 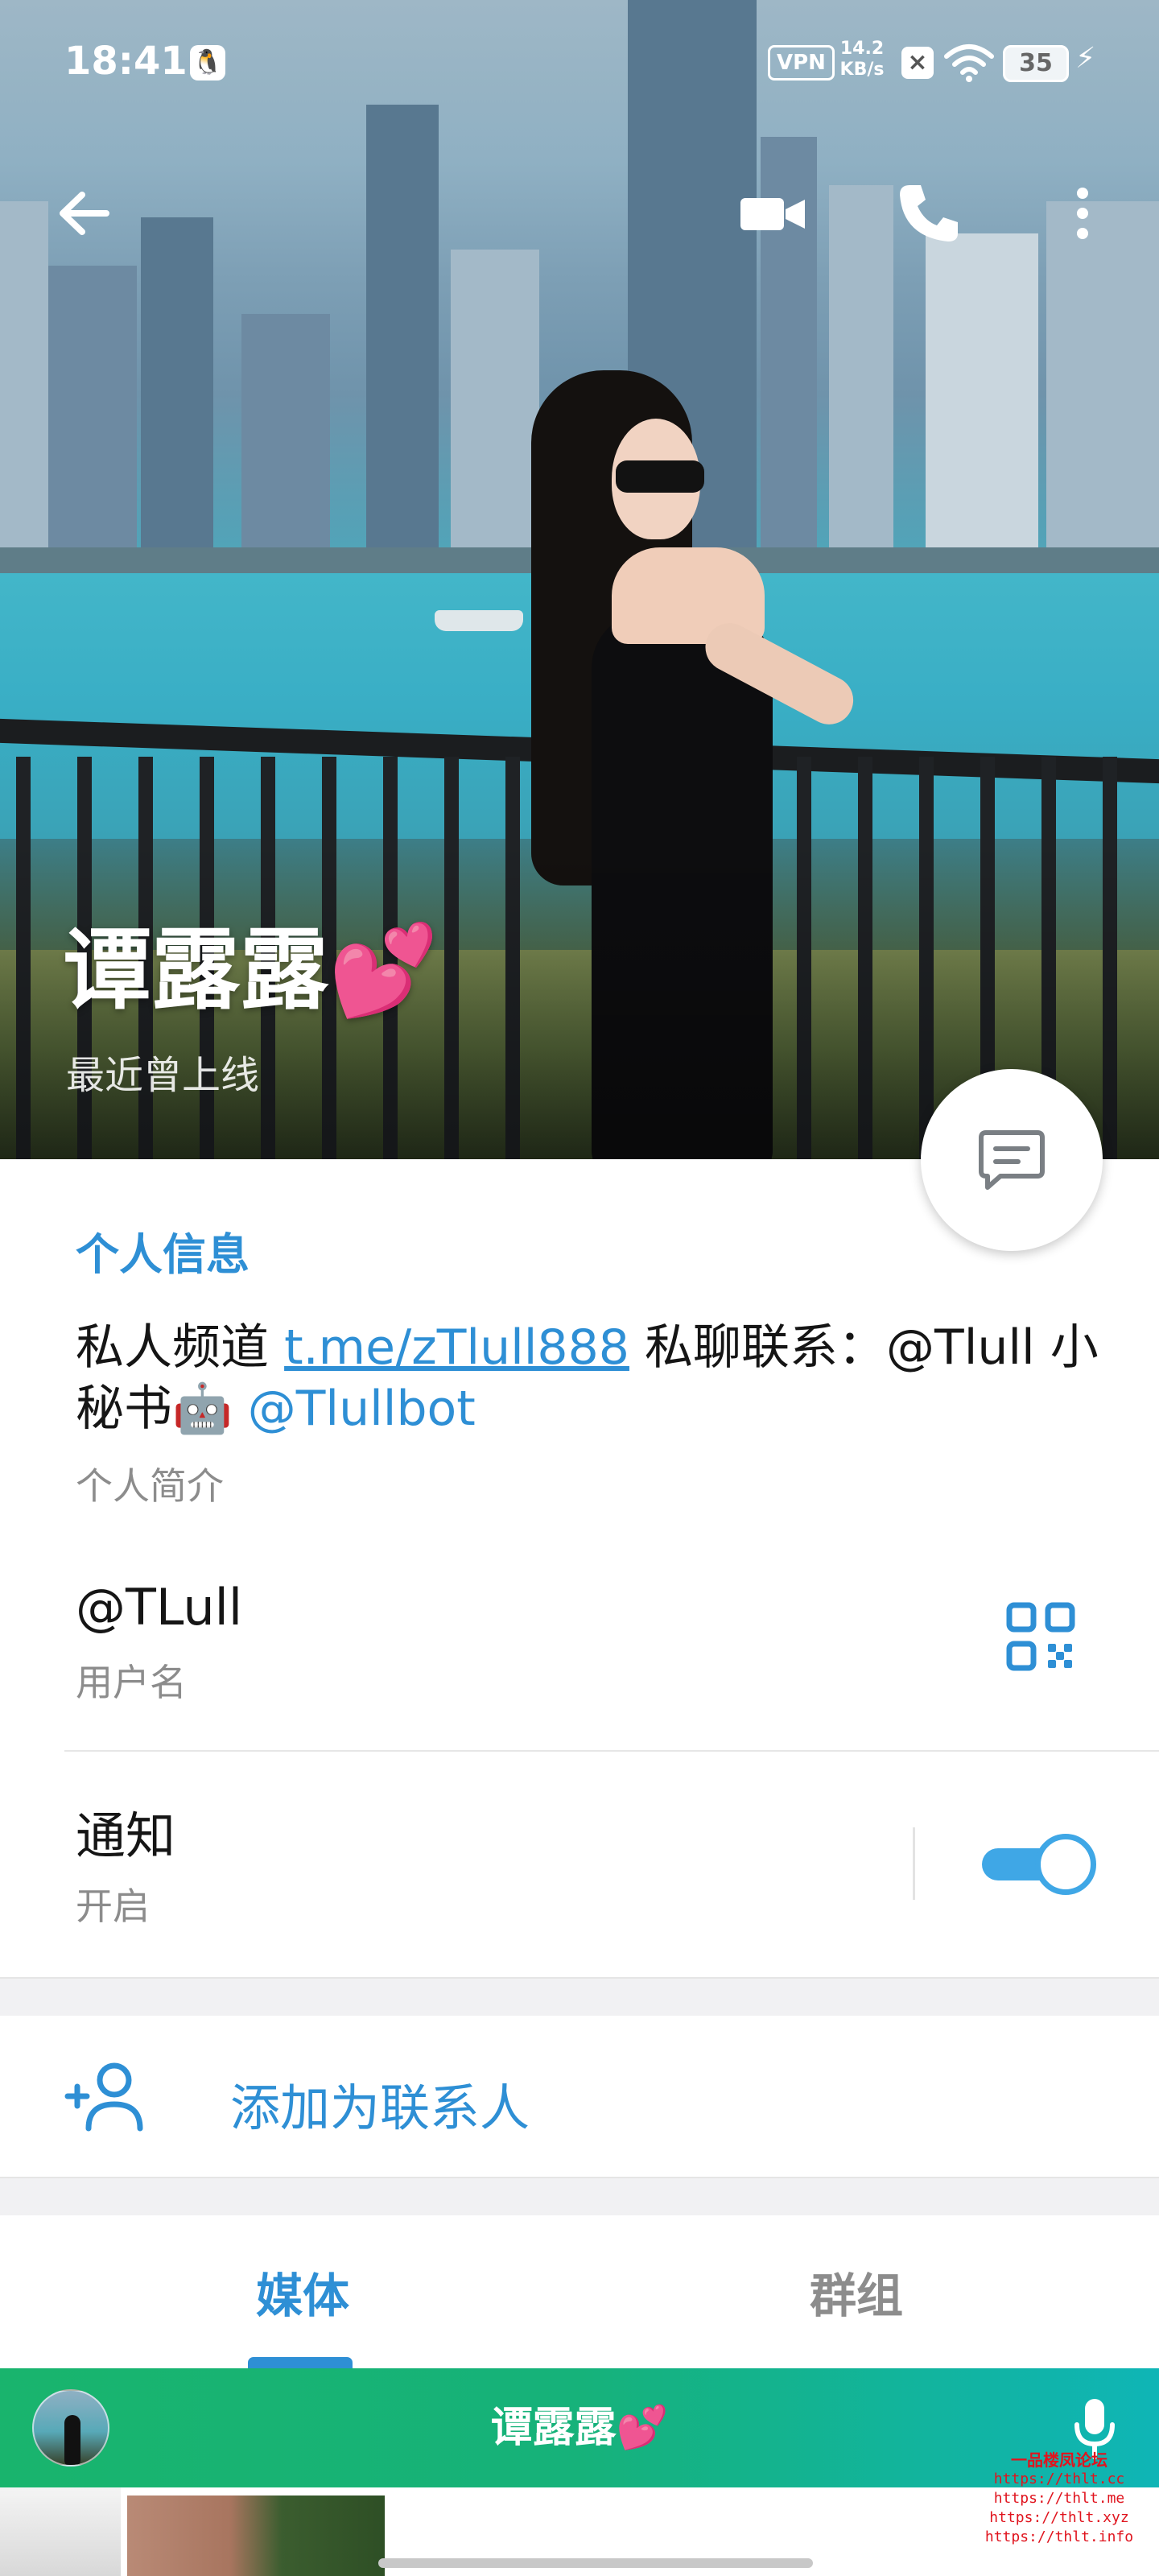 What do you see at coordinates (163, 1254) in the screenshot?
I see `section-title: 个人信息` at bounding box center [163, 1254].